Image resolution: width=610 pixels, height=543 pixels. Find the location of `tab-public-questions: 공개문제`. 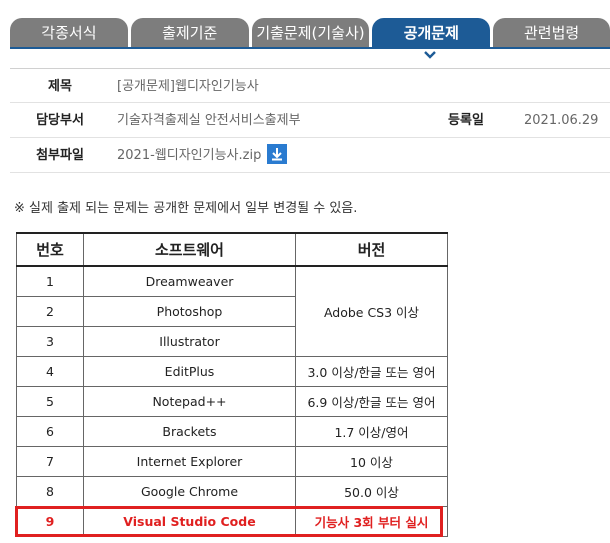

tab-public-questions: 공개문제 is located at coordinates (431, 32).